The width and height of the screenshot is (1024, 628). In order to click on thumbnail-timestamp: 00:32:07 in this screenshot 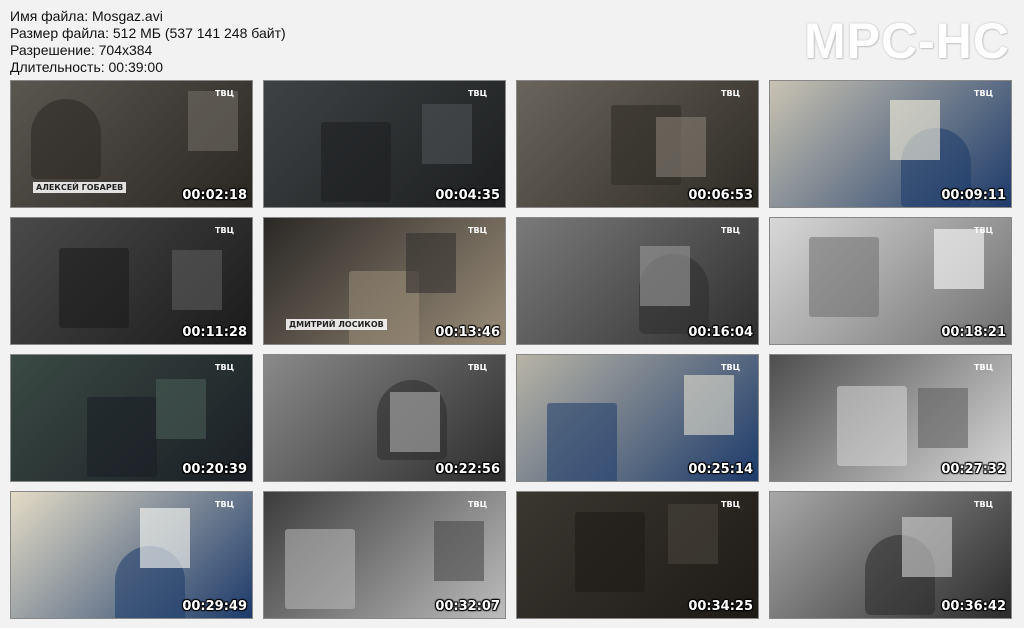, I will do `click(467, 606)`.